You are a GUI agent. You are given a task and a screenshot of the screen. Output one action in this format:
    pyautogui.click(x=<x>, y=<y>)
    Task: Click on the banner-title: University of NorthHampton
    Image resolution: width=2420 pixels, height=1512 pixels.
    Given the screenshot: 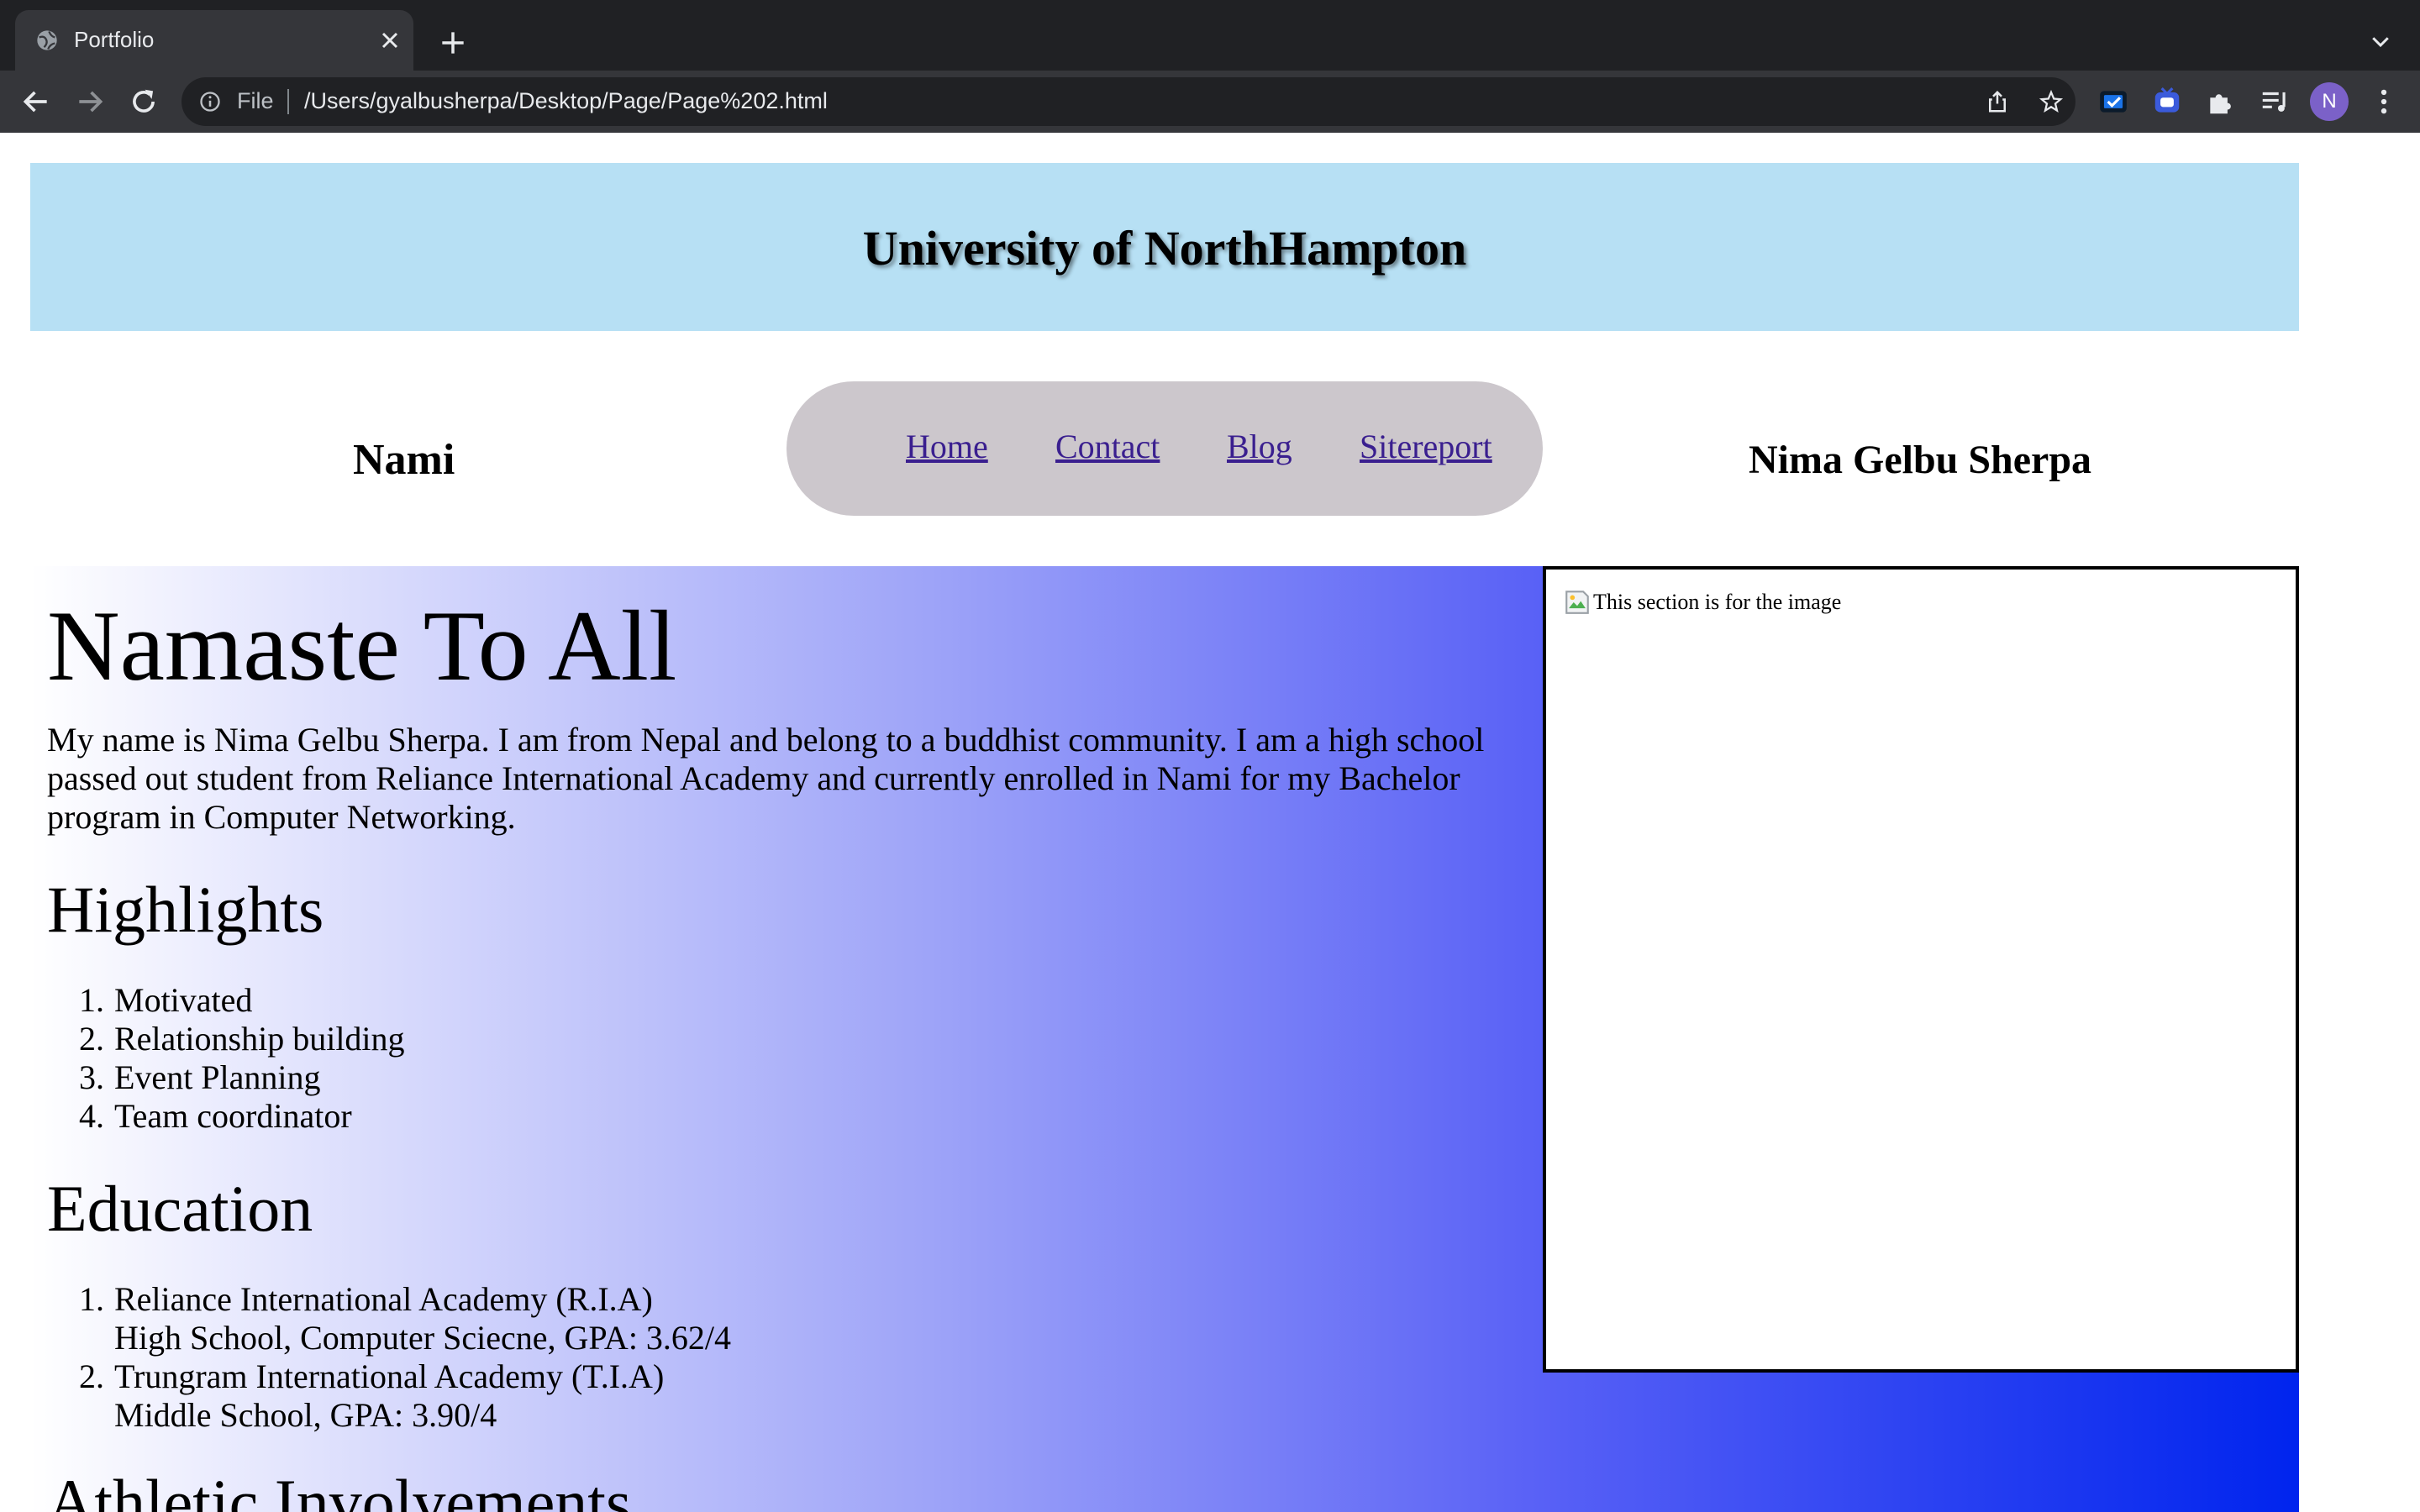 What is the action you would take?
    pyautogui.click(x=1164, y=248)
    